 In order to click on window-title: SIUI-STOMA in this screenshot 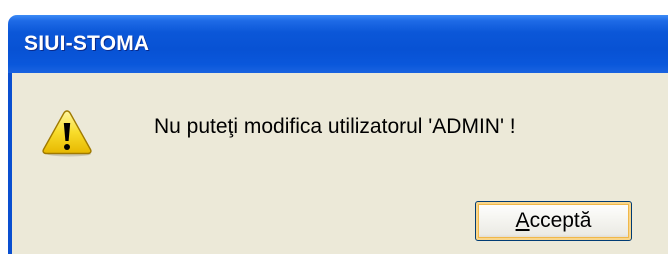, I will do `click(87, 43)`.